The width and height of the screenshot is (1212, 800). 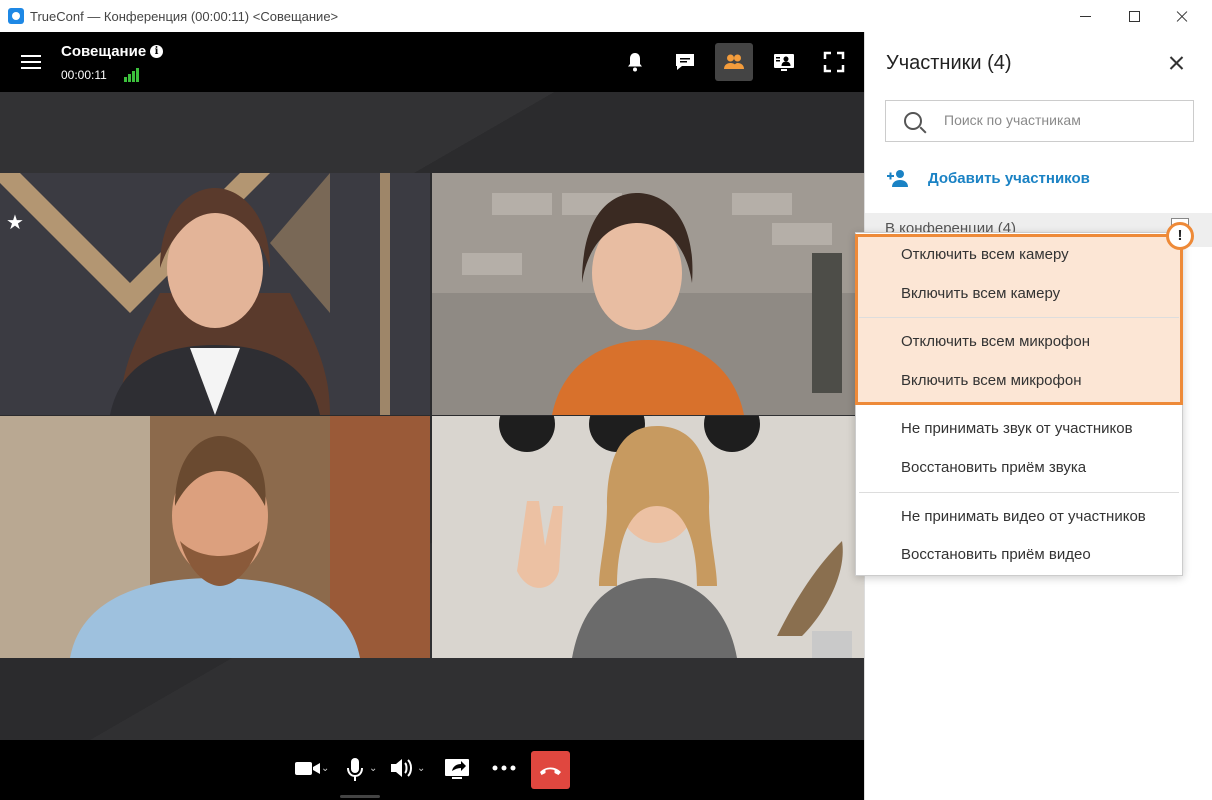 I want to click on search-icon, so click(x=913, y=121).